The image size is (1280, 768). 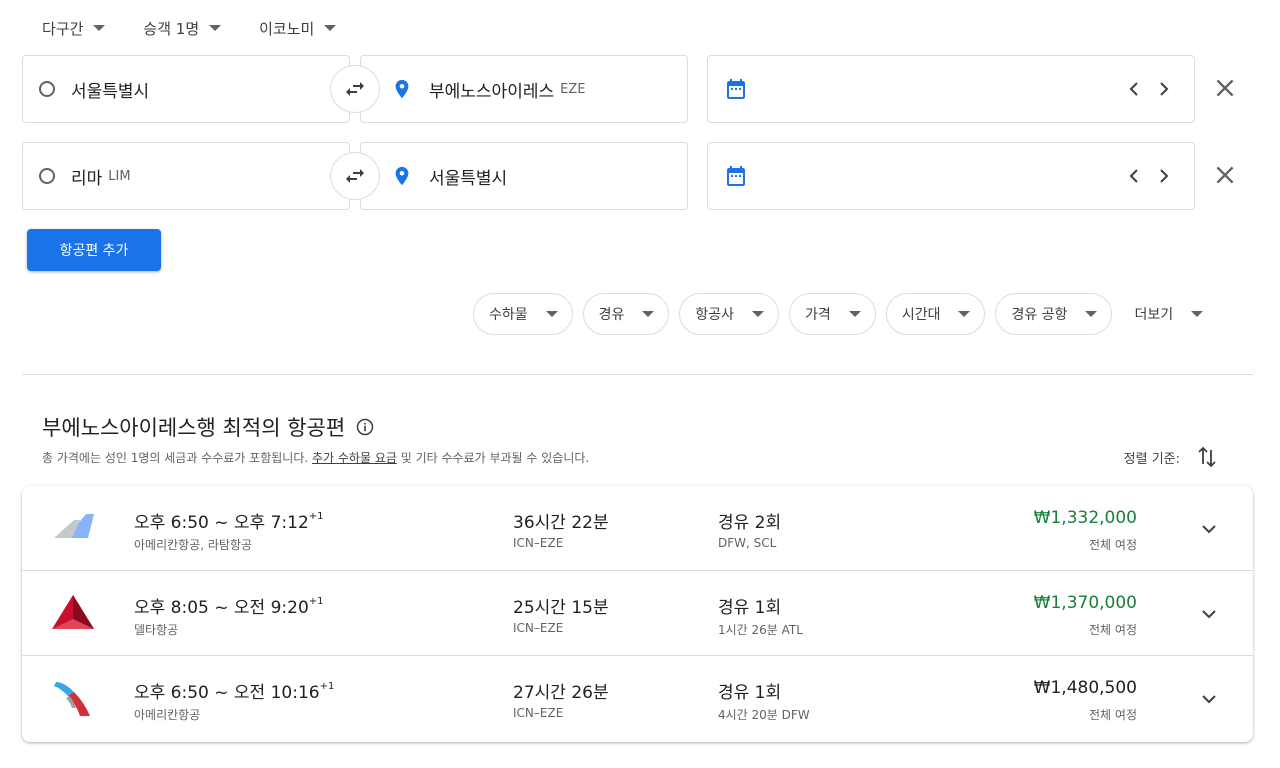 What do you see at coordinates (186, 176) in the screenshot?
I see `origin-field: 리마 LIM` at bounding box center [186, 176].